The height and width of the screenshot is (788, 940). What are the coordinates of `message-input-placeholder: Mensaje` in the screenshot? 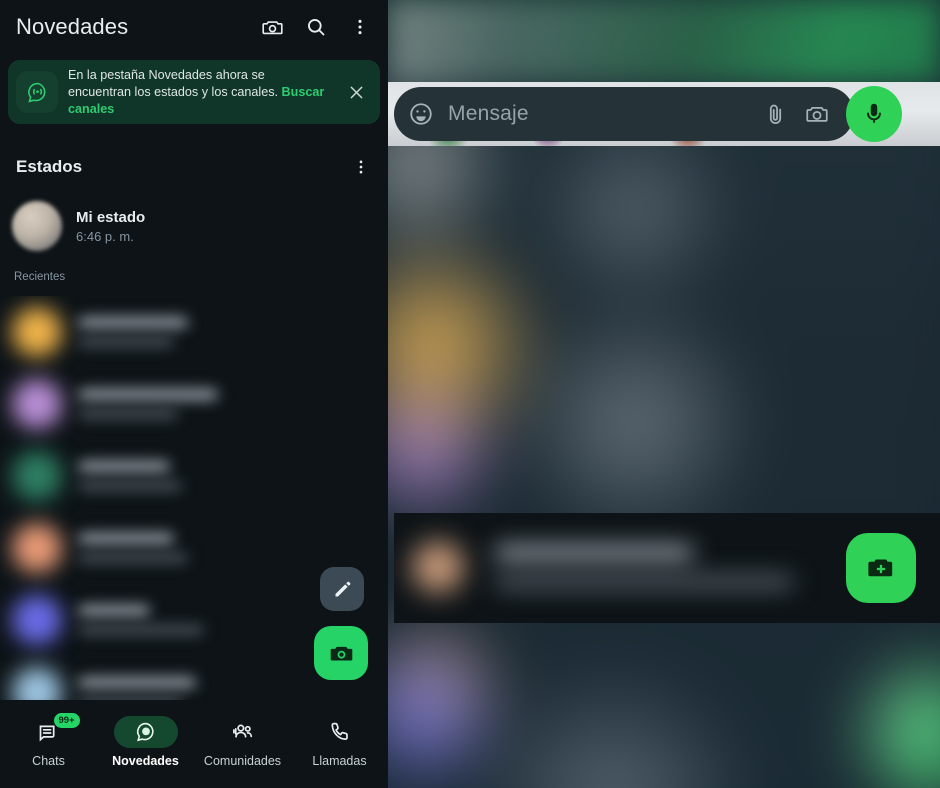 It's located at (488, 113).